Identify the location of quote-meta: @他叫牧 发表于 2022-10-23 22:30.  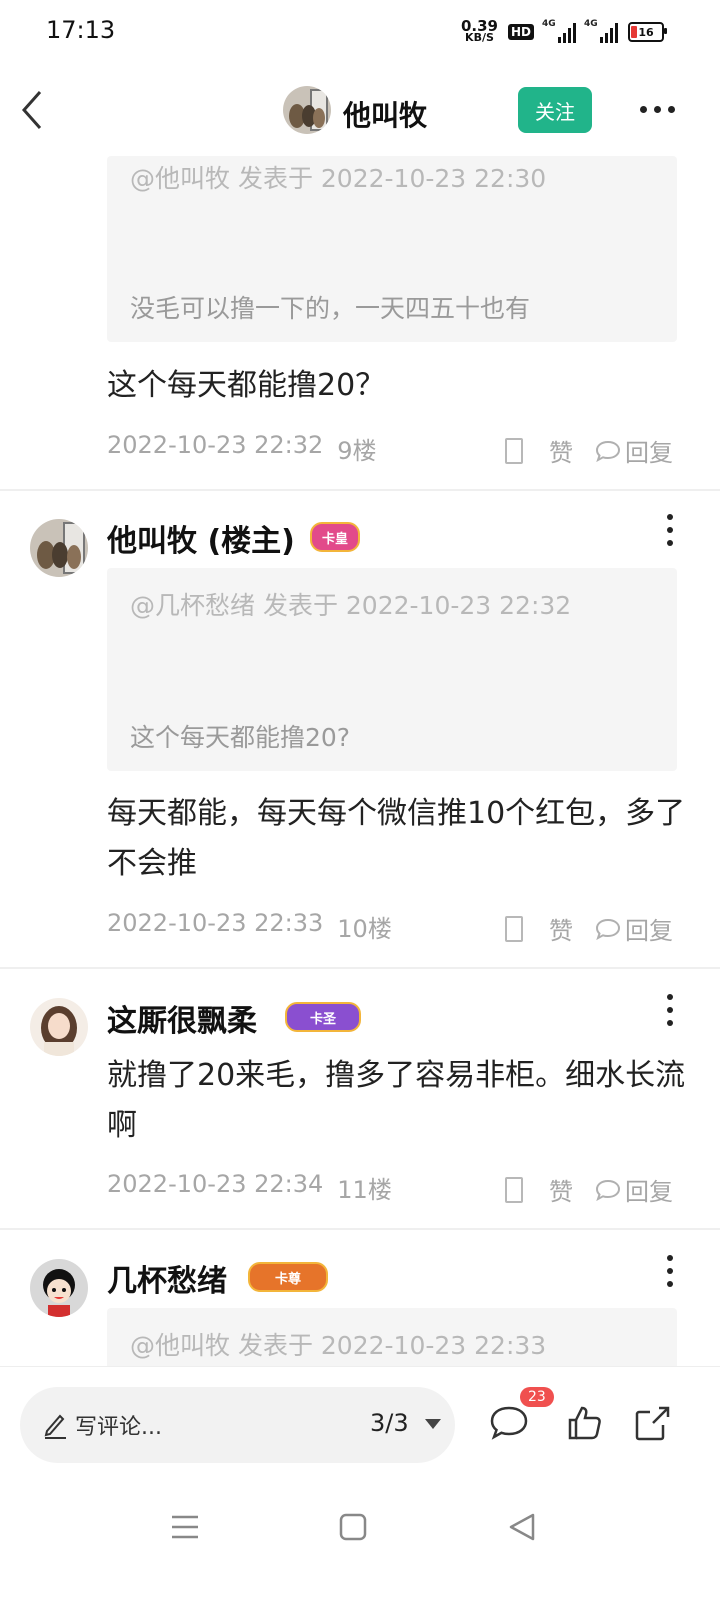
(338, 178).